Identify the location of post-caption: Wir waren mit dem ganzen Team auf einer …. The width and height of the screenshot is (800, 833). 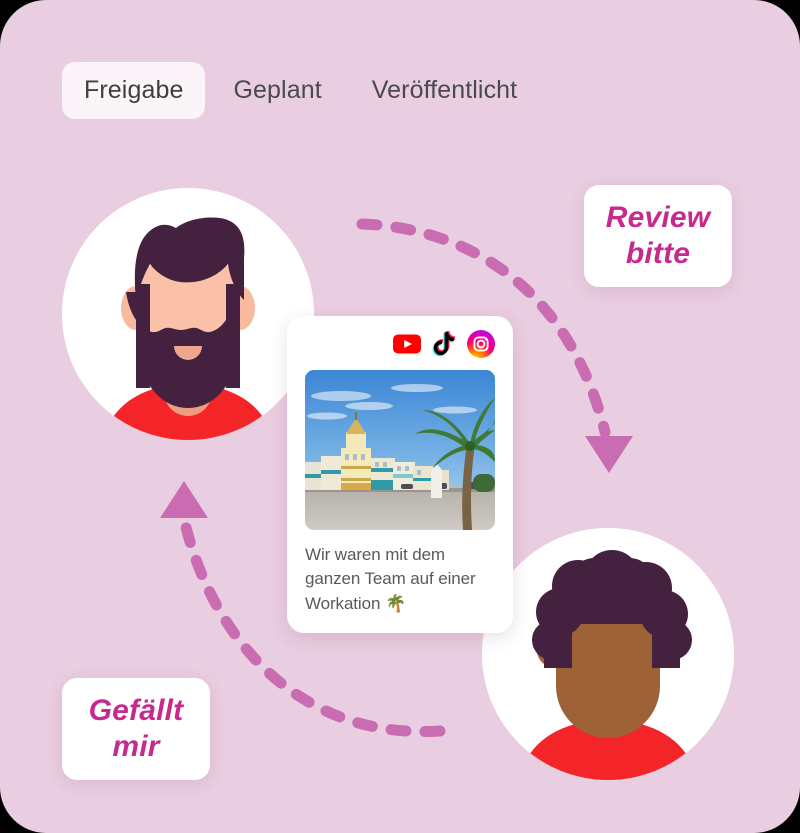
(390, 579).